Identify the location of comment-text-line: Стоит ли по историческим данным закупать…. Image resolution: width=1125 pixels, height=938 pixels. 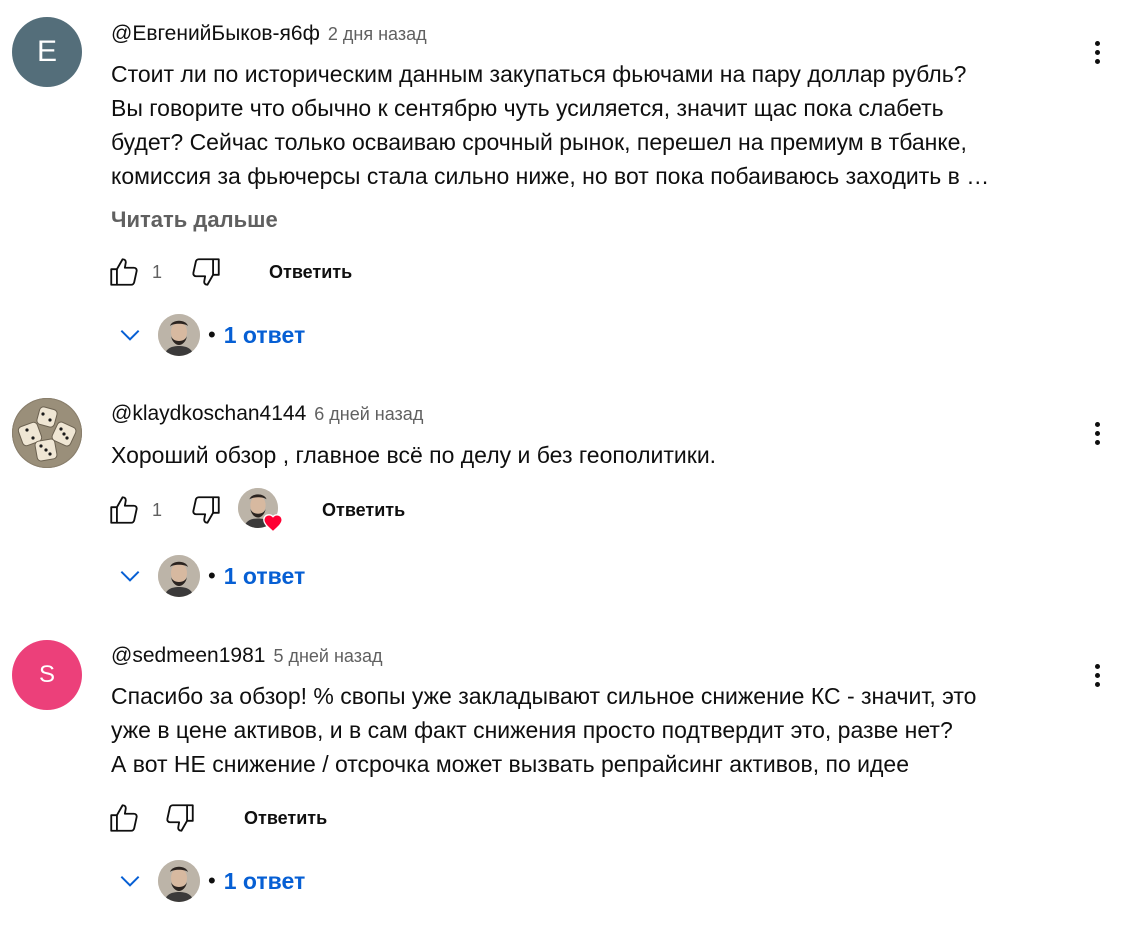
(539, 74).